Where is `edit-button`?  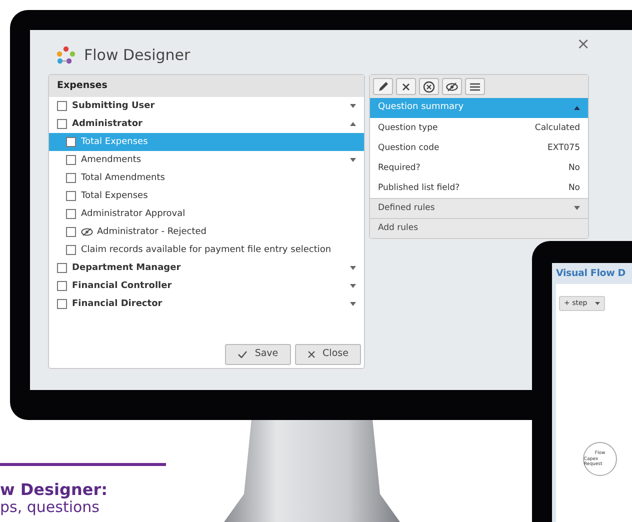
edit-button is located at coordinates (383, 86).